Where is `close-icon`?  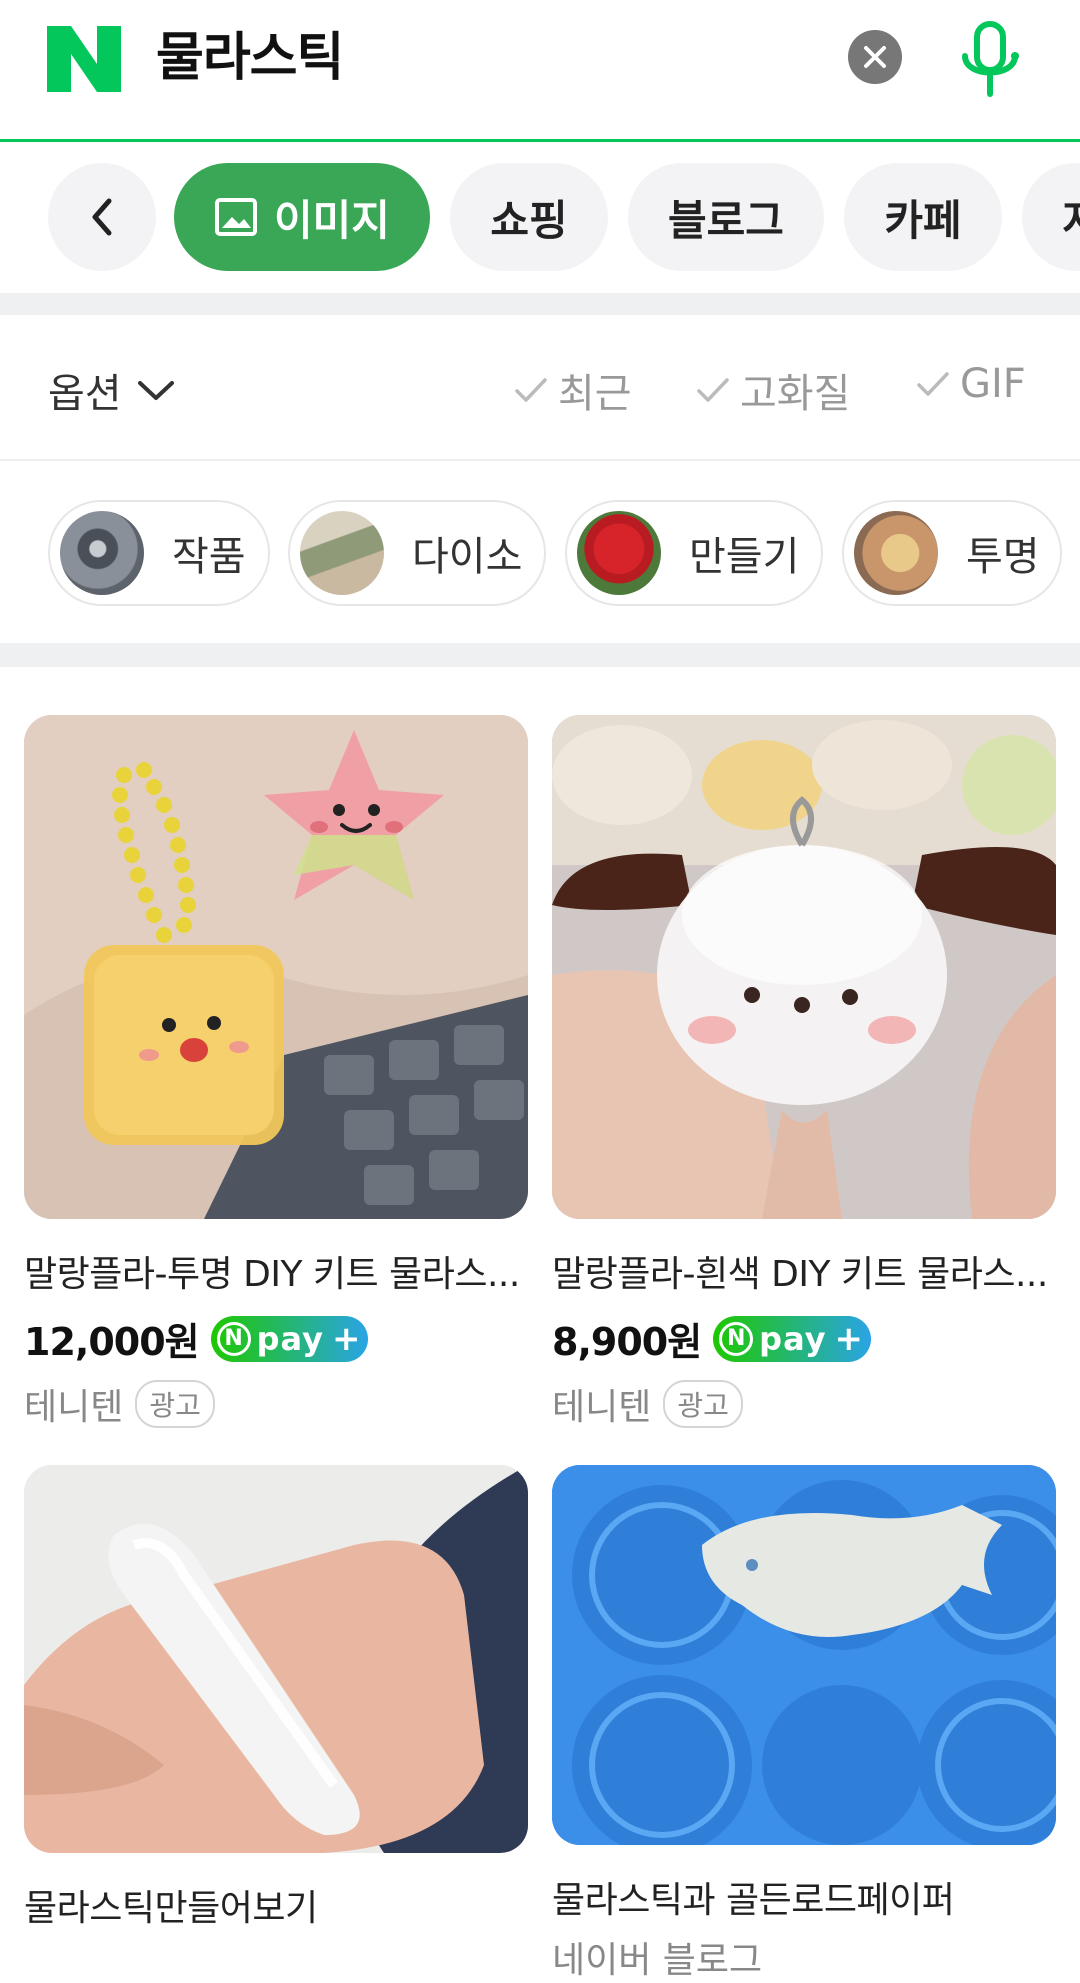
close-icon is located at coordinates (875, 57).